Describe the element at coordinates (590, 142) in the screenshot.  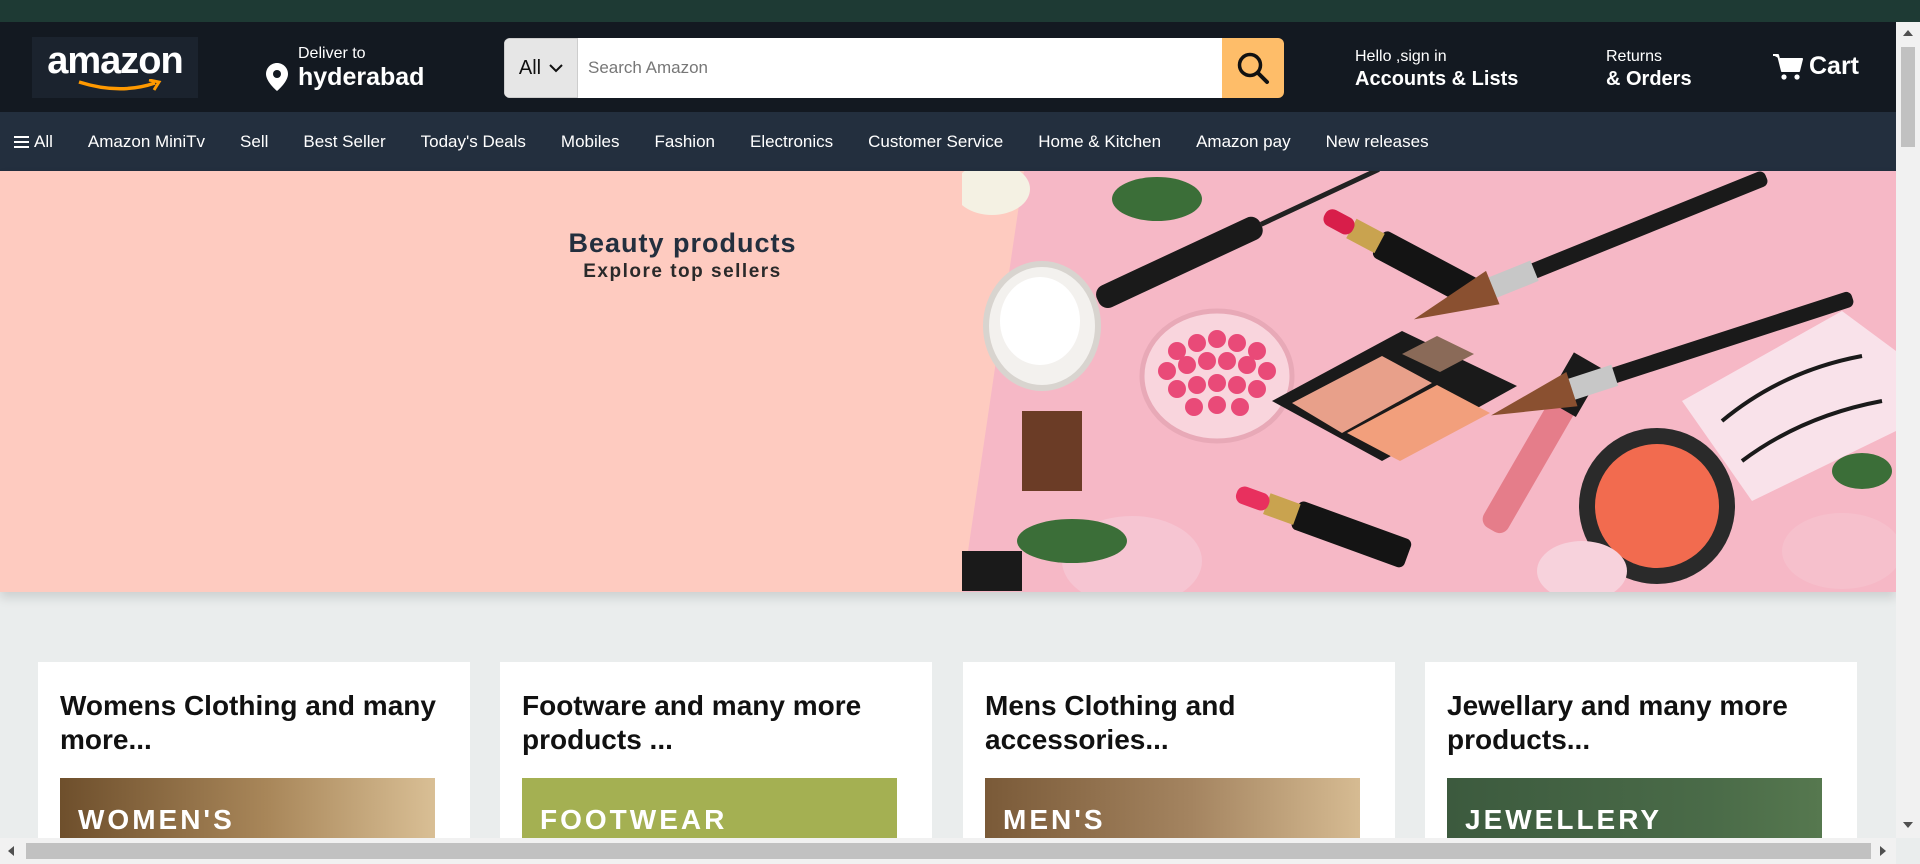
I see `nav-item-mobiles: Mobiles` at that location.